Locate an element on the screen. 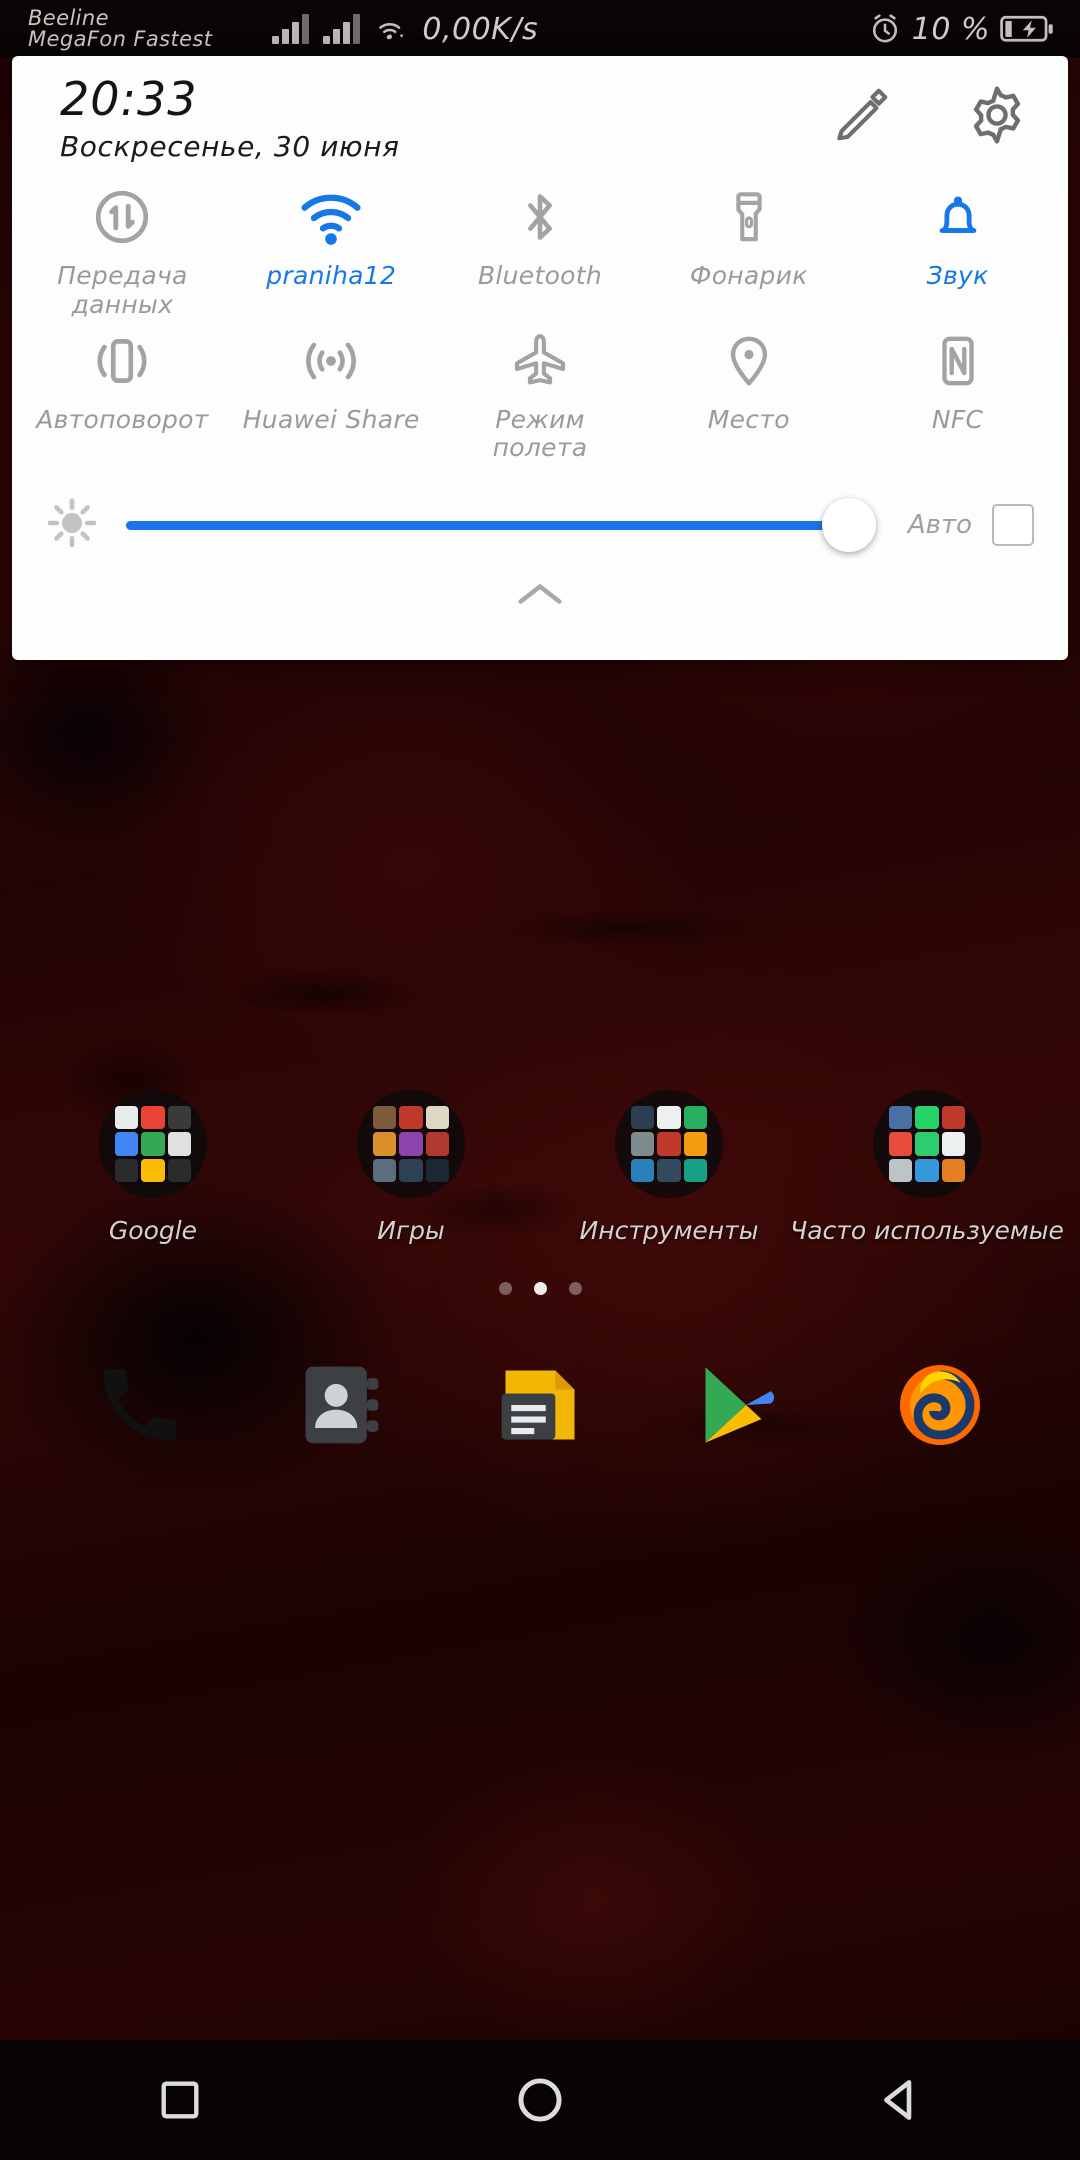  quick-settings-header: 20:33 Воскресенье, 30 июня is located at coordinates (540, 116).